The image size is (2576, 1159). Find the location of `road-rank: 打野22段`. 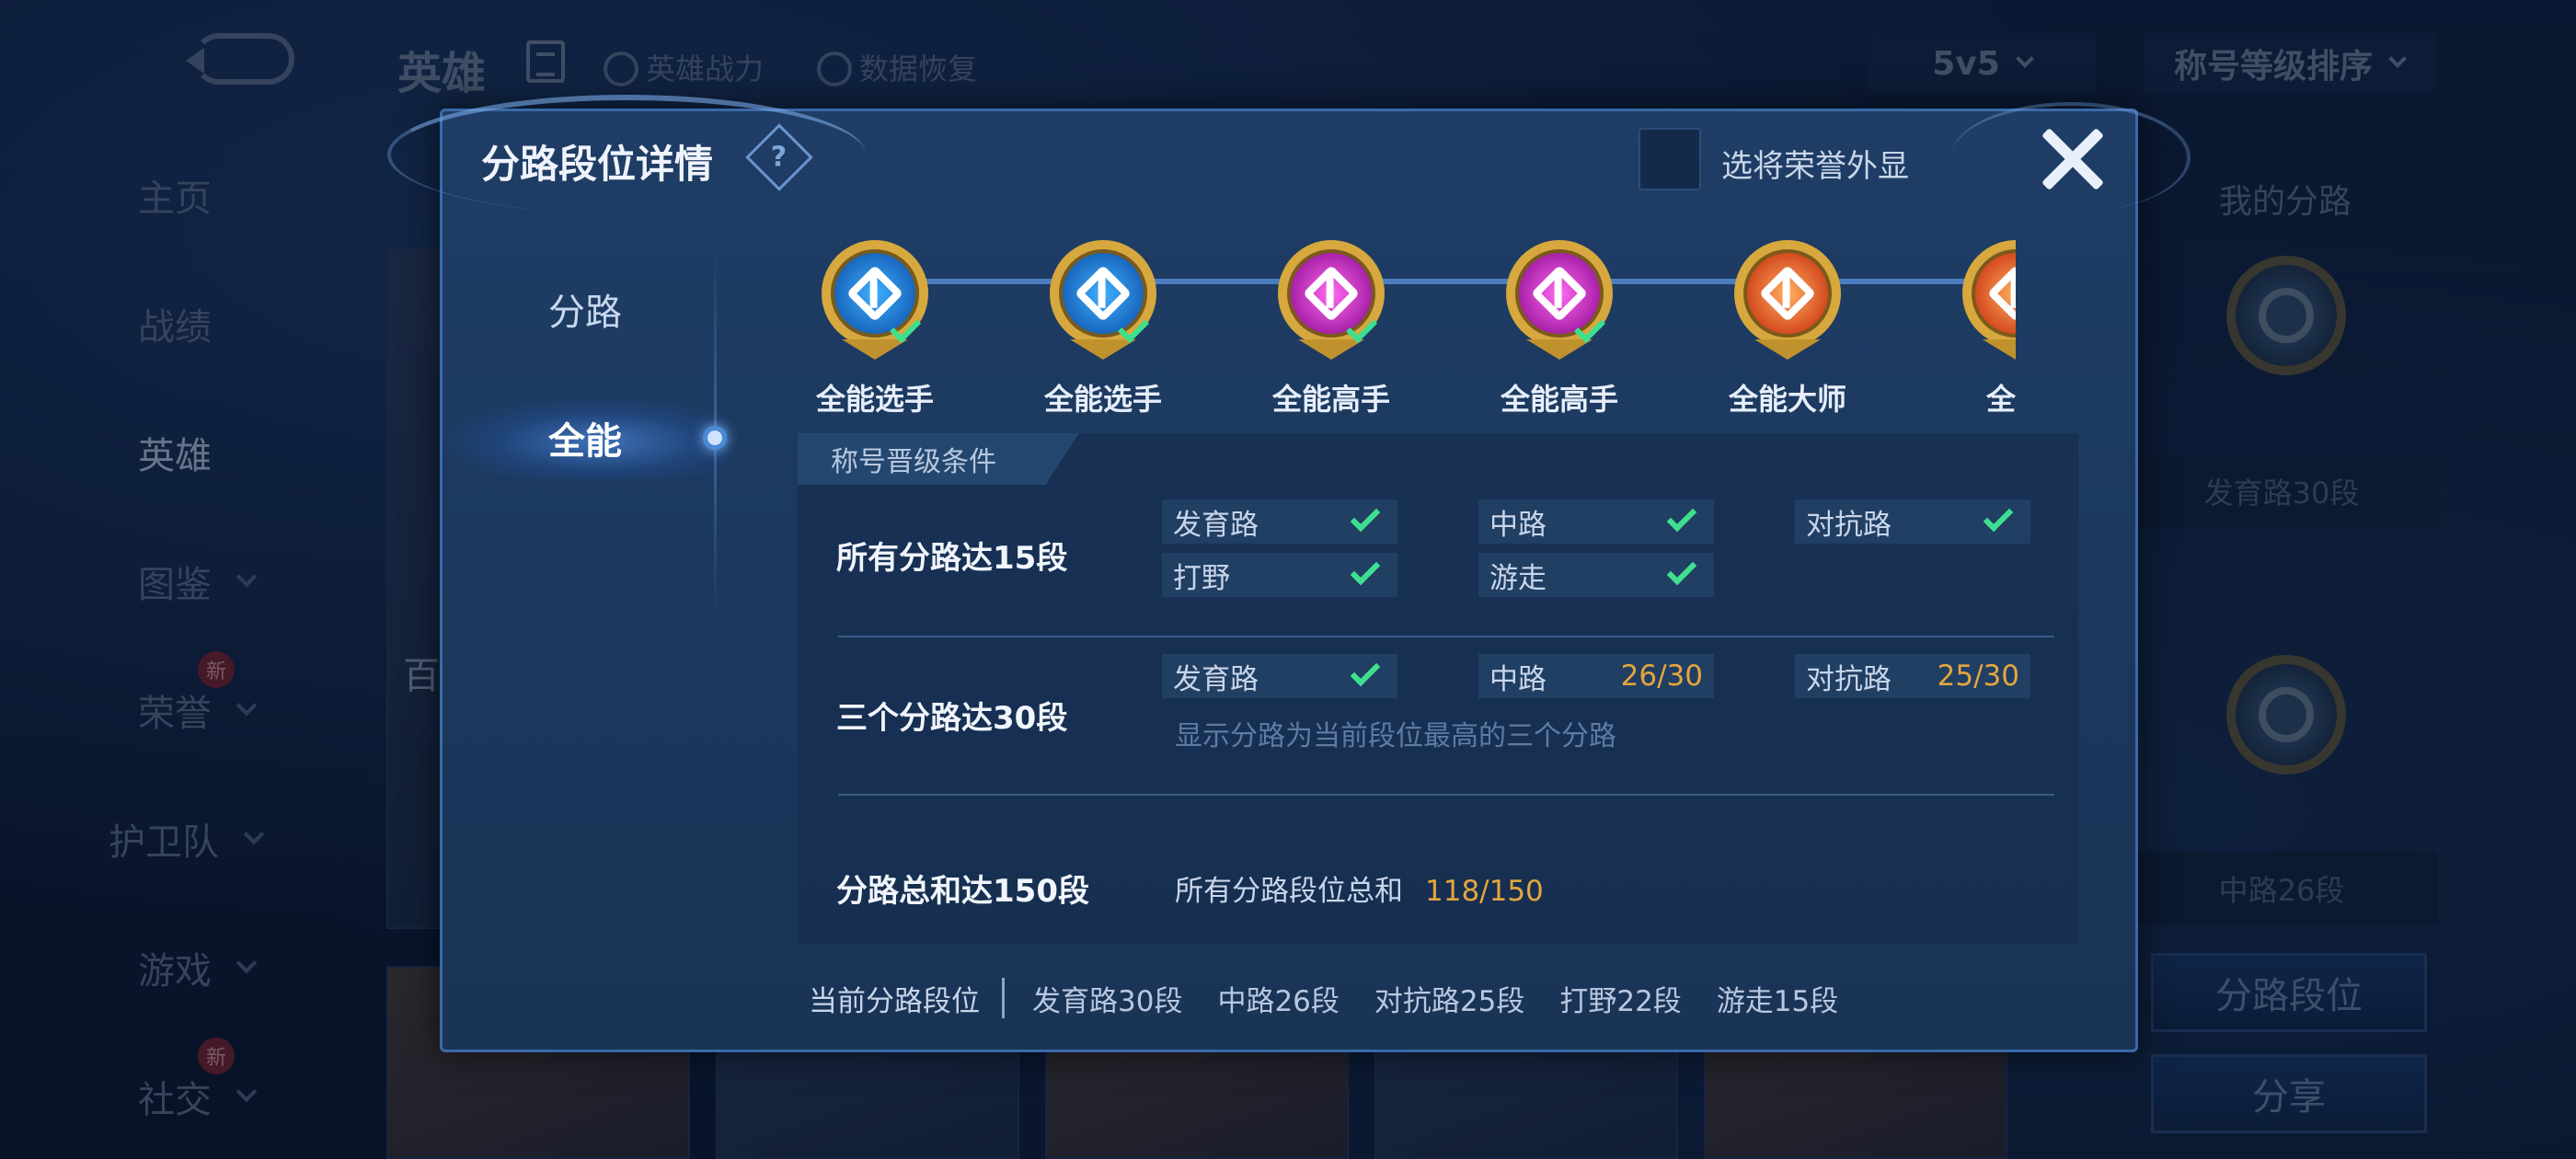

road-rank: 打野22段 is located at coordinates (1620, 1001).